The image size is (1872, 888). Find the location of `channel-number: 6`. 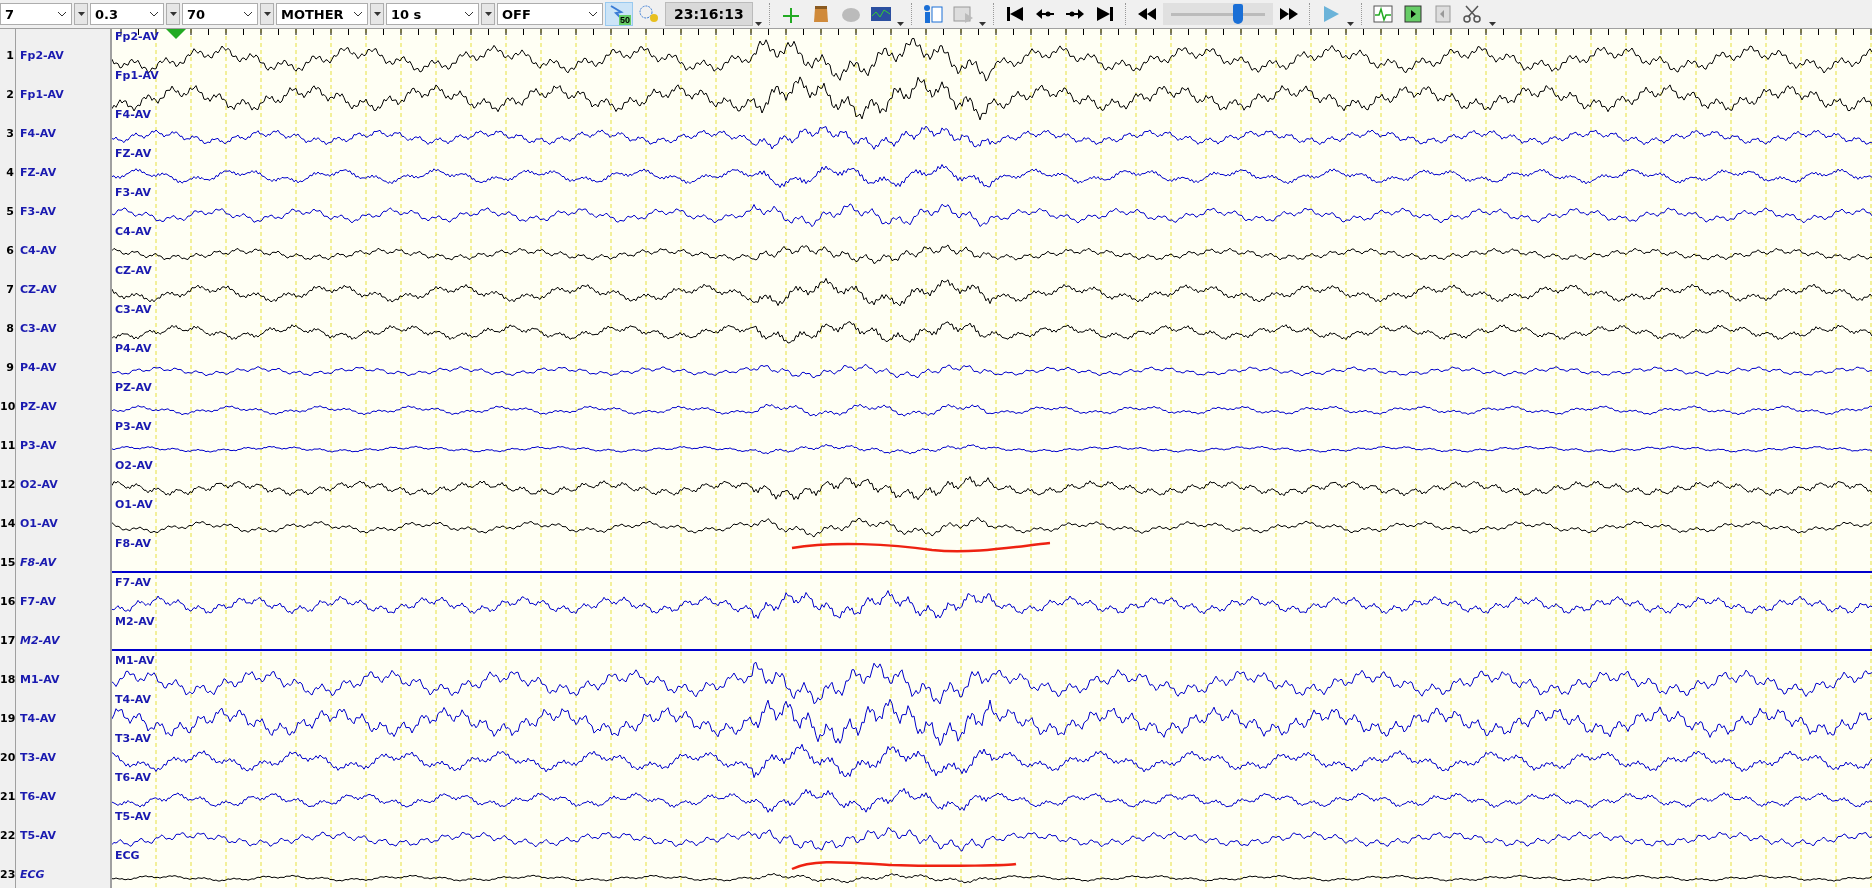

channel-number: 6 is located at coordinates (9, 250).